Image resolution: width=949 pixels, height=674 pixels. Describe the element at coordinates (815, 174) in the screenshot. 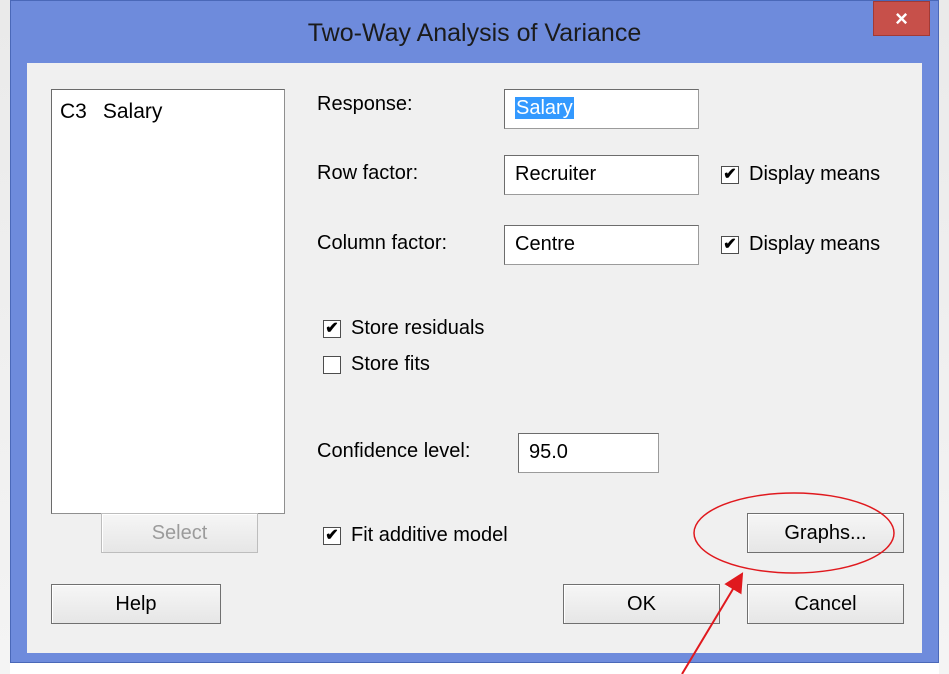

I see `row-display-means-label: Display means` at that location.